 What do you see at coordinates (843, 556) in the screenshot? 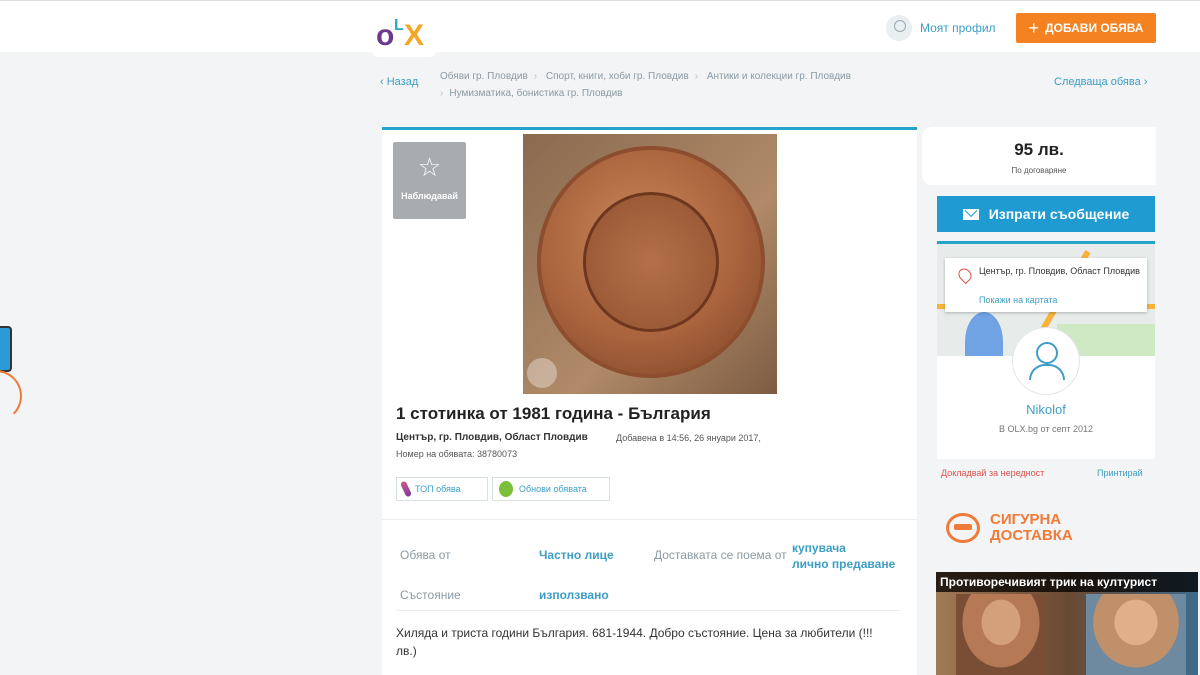
I see `property-value: купувача лично предаване` at bounding box center [843, 556].